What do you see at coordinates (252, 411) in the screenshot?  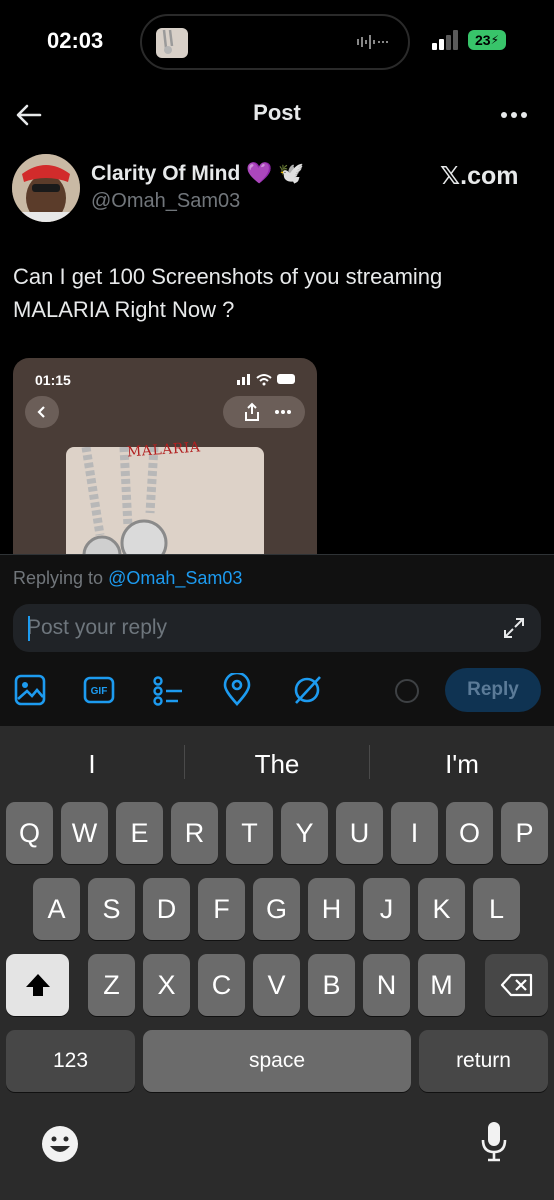 I see `share-icon` at bounding box center [252, 411].